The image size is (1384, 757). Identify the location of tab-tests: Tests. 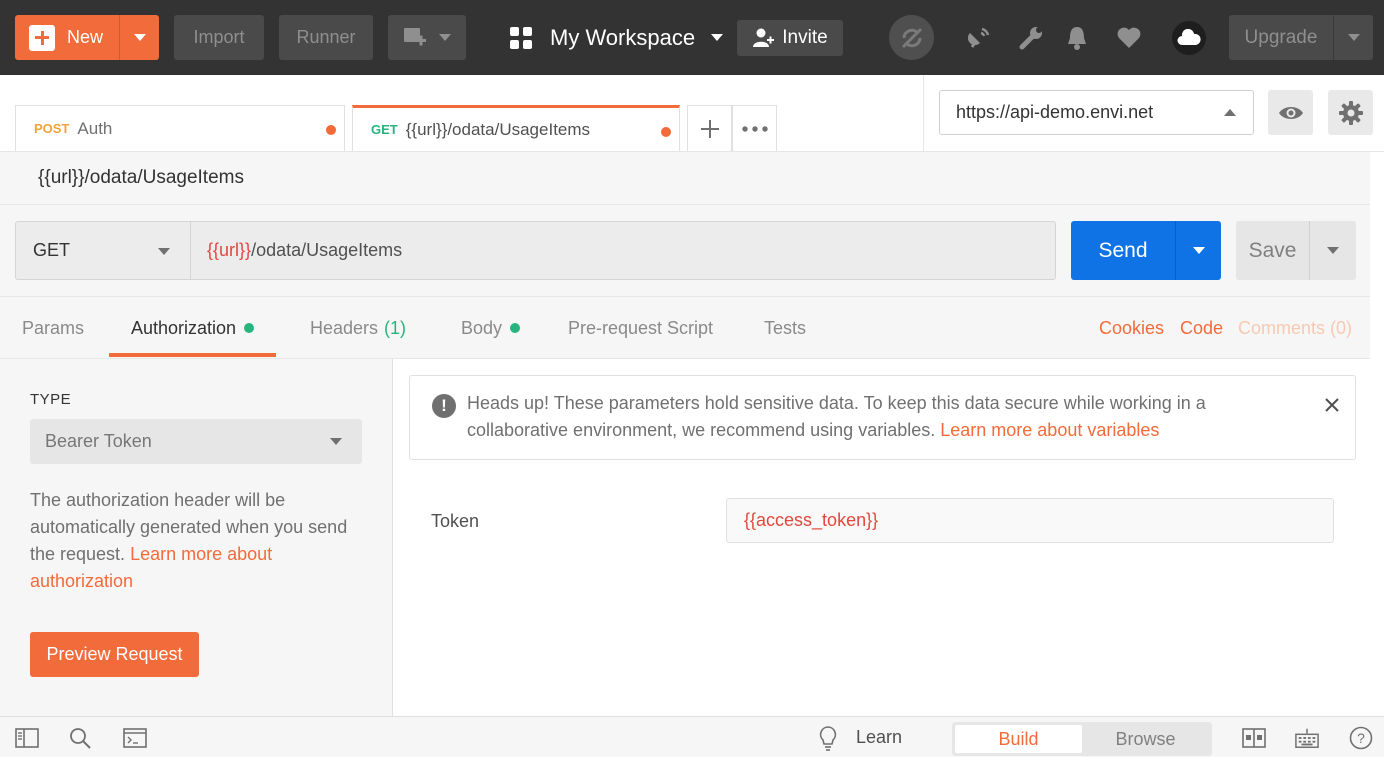
(785, 328).